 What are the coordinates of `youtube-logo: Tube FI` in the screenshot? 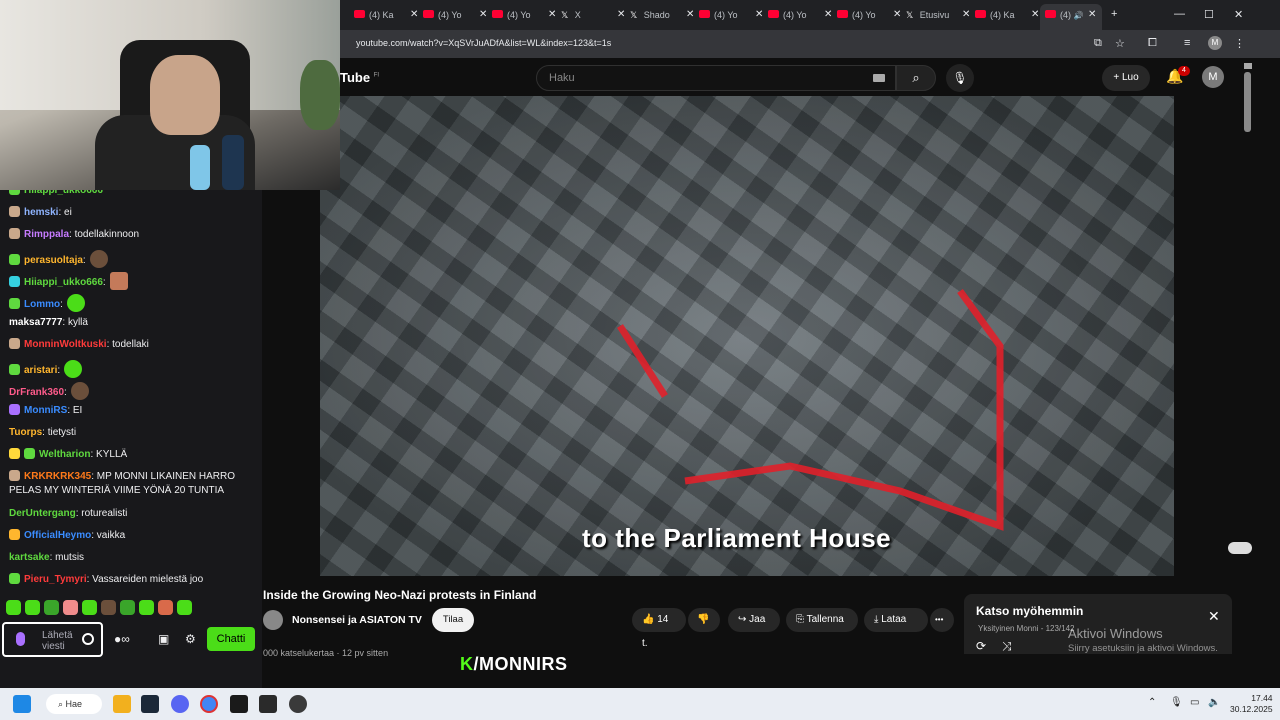 It's located at (359, 77).